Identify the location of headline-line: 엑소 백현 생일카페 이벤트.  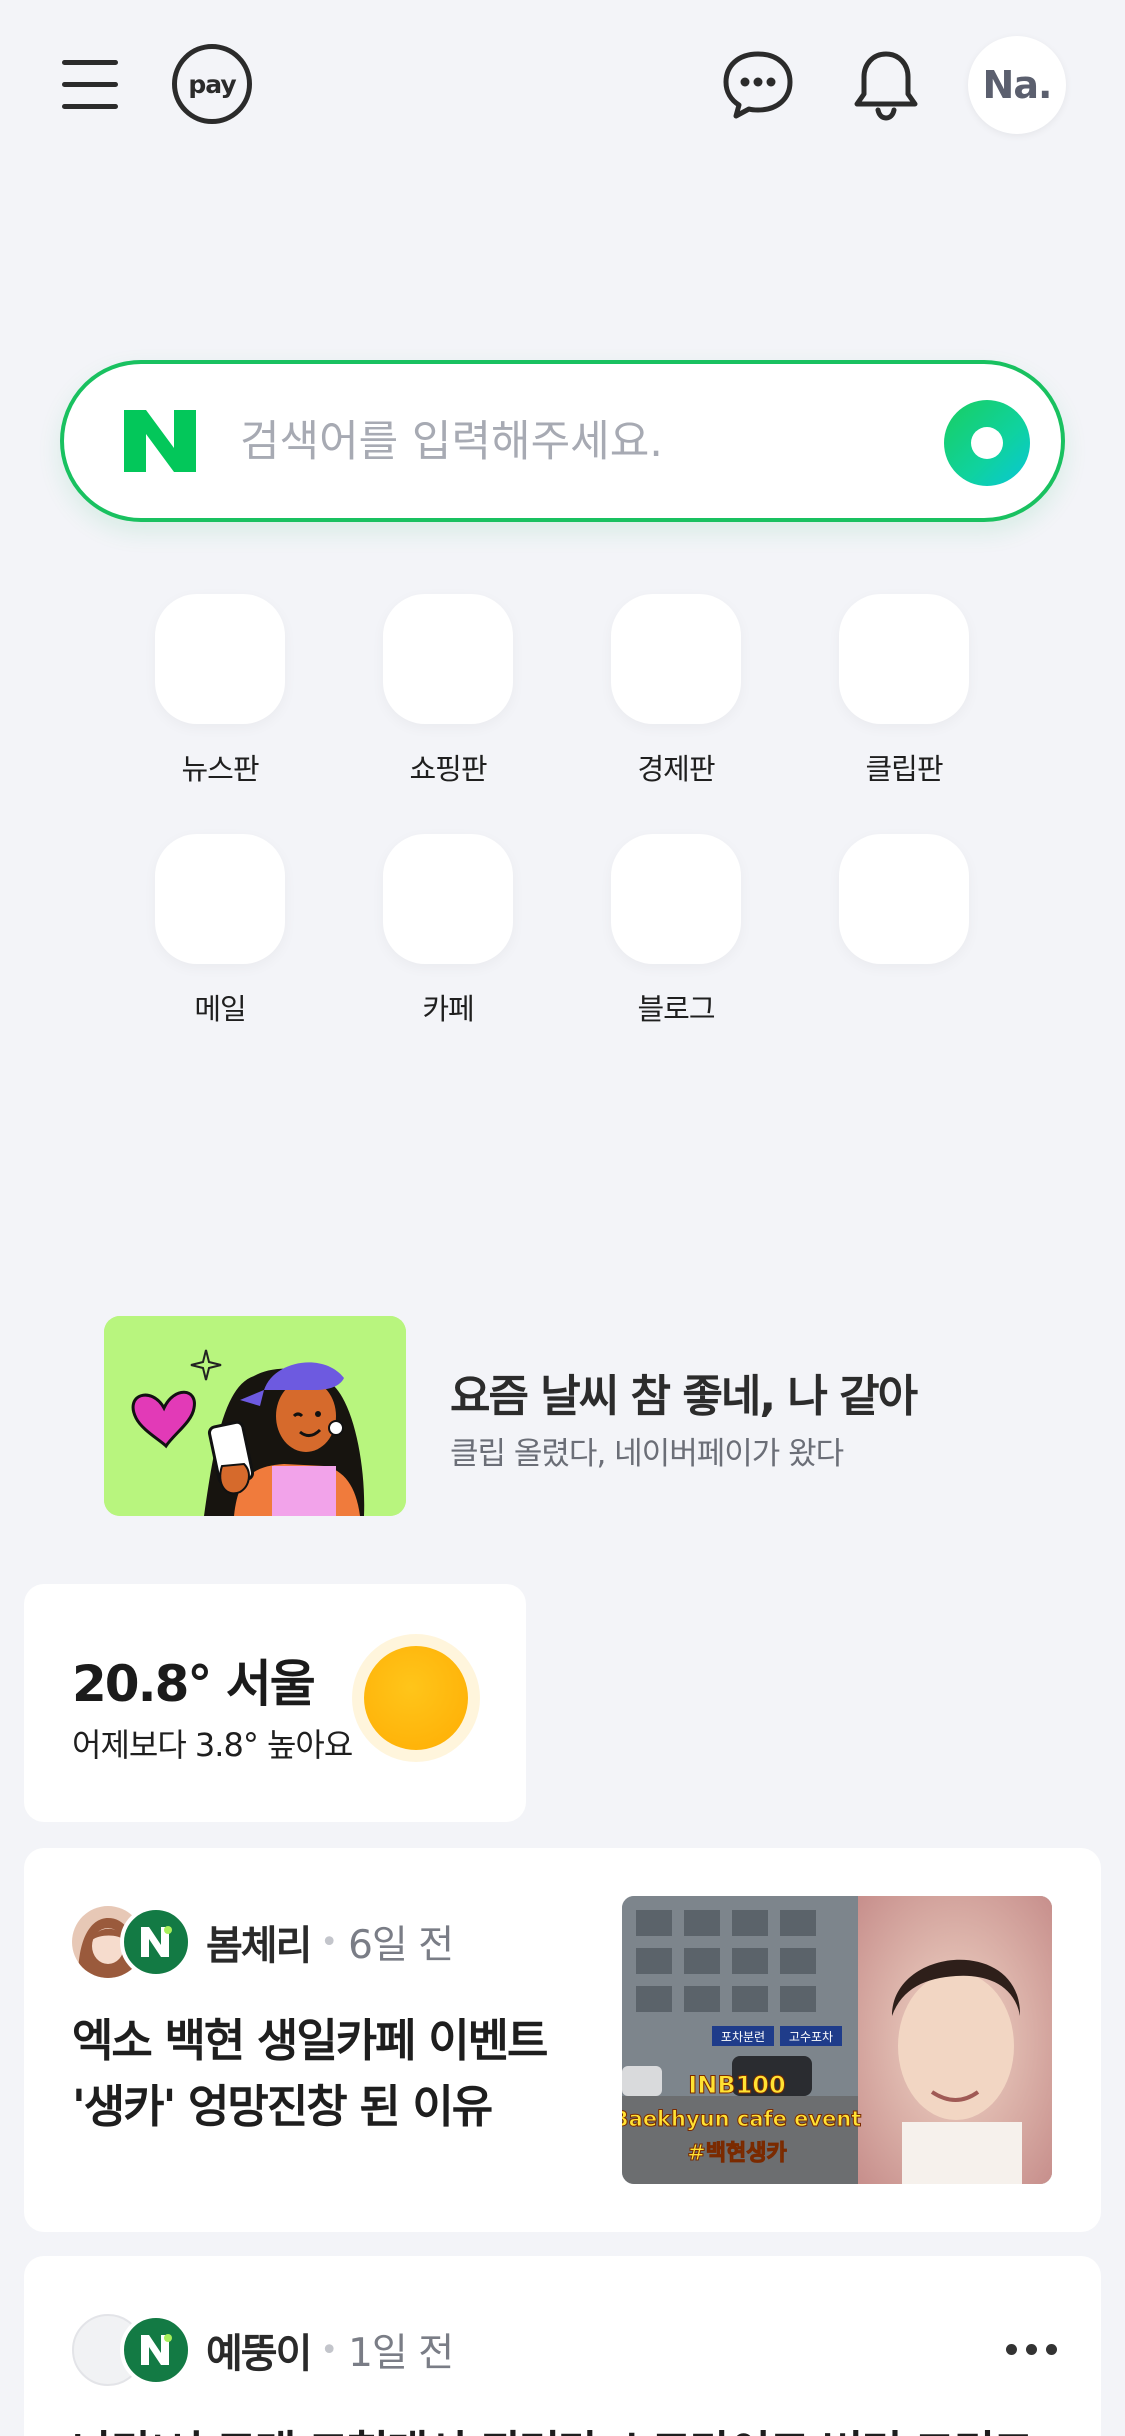
(310, 2040).